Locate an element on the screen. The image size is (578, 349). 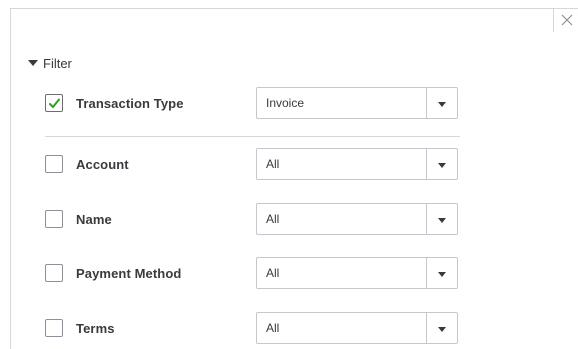
caret-down-icon is located at coordinates (33, 63).